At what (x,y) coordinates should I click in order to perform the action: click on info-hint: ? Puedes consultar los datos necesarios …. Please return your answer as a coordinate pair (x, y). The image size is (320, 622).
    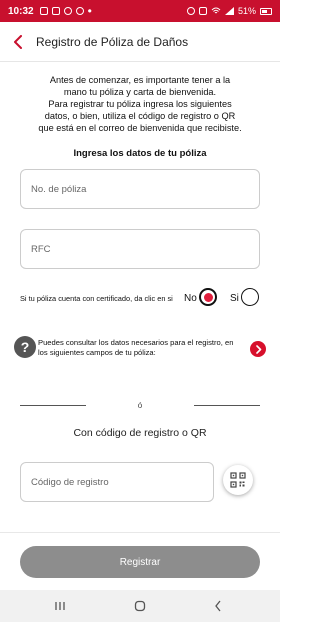
    Looking at the image, I should click on (141, 348).